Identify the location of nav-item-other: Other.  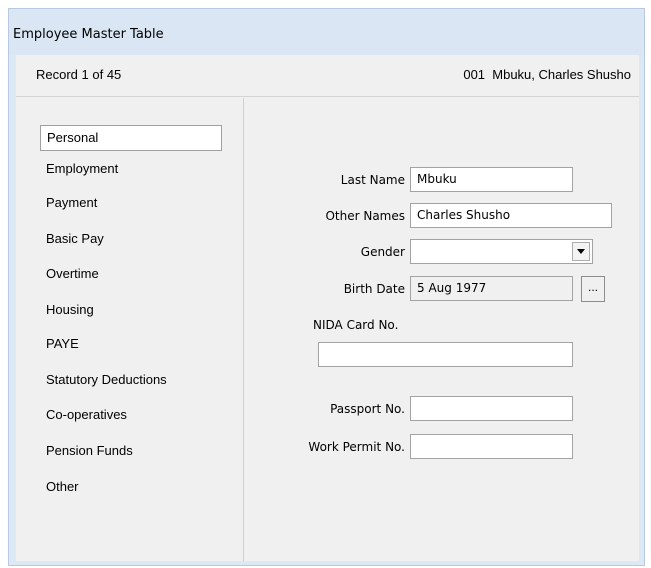
(131, 488).